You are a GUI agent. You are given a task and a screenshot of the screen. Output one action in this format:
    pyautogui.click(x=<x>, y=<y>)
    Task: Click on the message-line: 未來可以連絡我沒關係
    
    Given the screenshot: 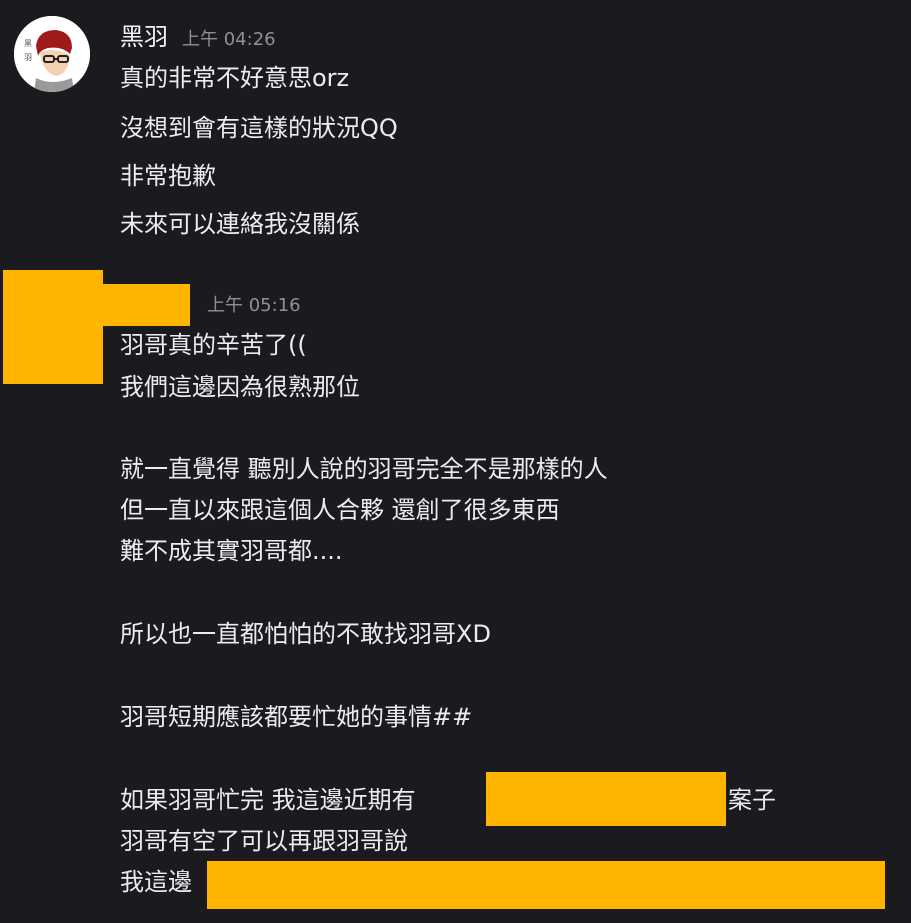 What is the action you would take?
    pyautogui.click(x=240, y=224)
    